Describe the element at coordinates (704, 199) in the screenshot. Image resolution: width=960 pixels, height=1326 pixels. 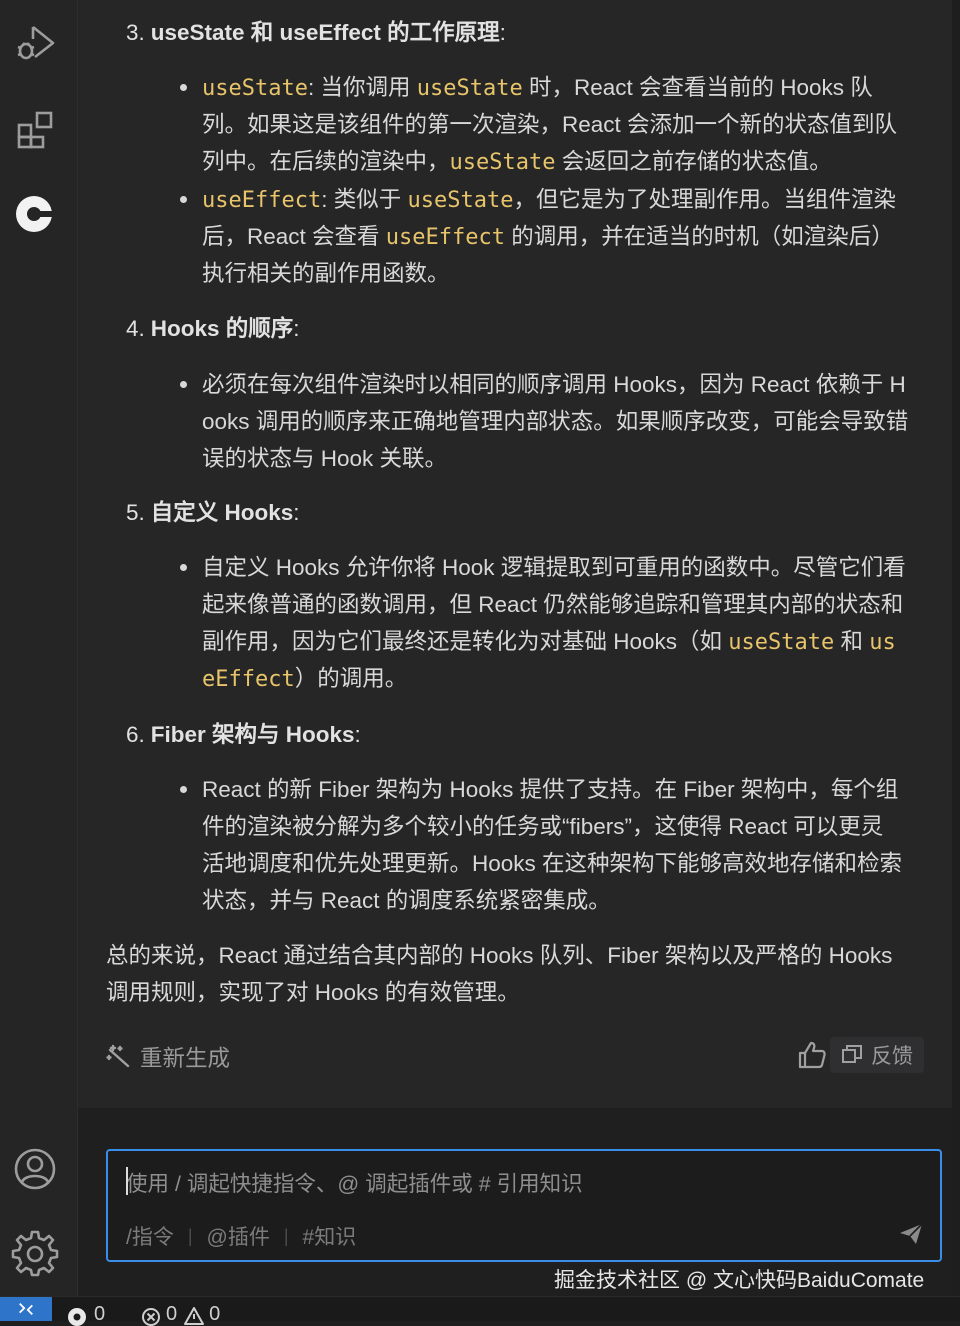
I see `text-run: ，但它是为了处理副作用。当组件渲染` at that location.